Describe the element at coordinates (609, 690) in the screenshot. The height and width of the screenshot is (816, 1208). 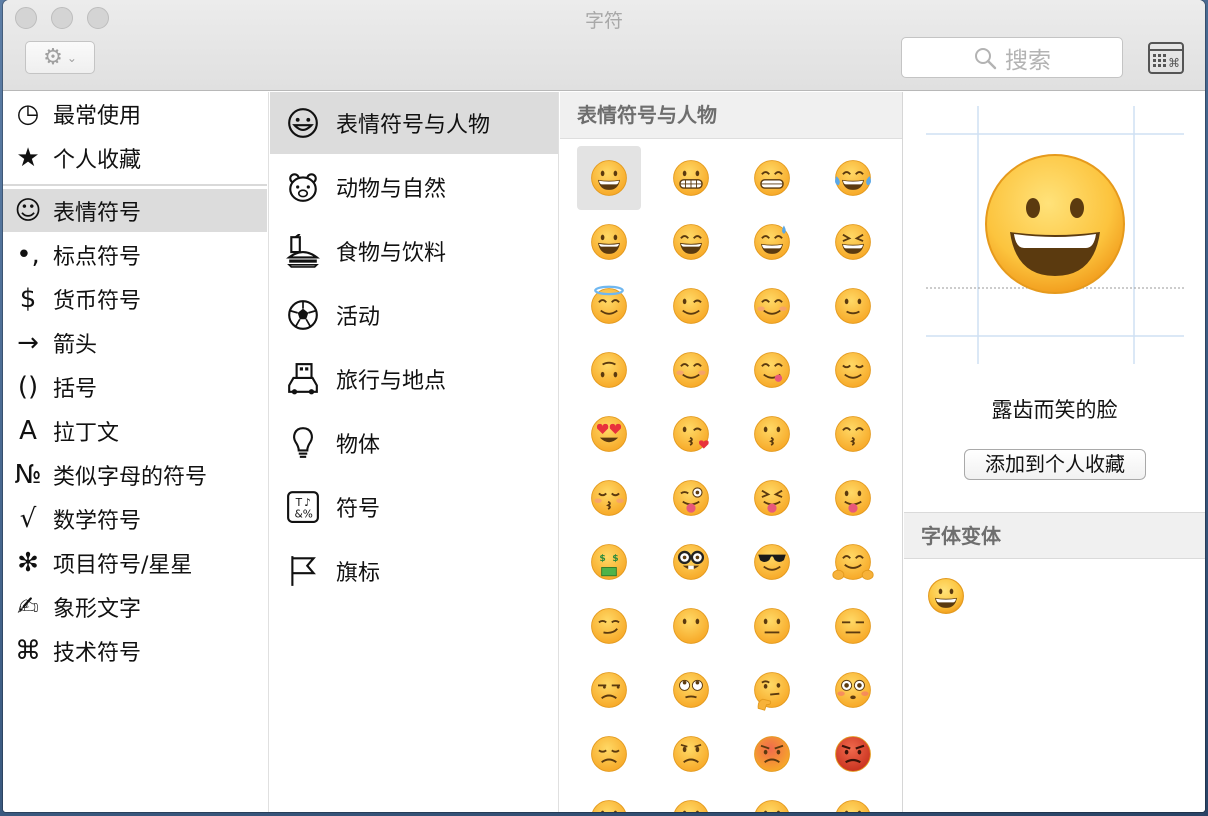
I see `unamused-face-icon` at that location.